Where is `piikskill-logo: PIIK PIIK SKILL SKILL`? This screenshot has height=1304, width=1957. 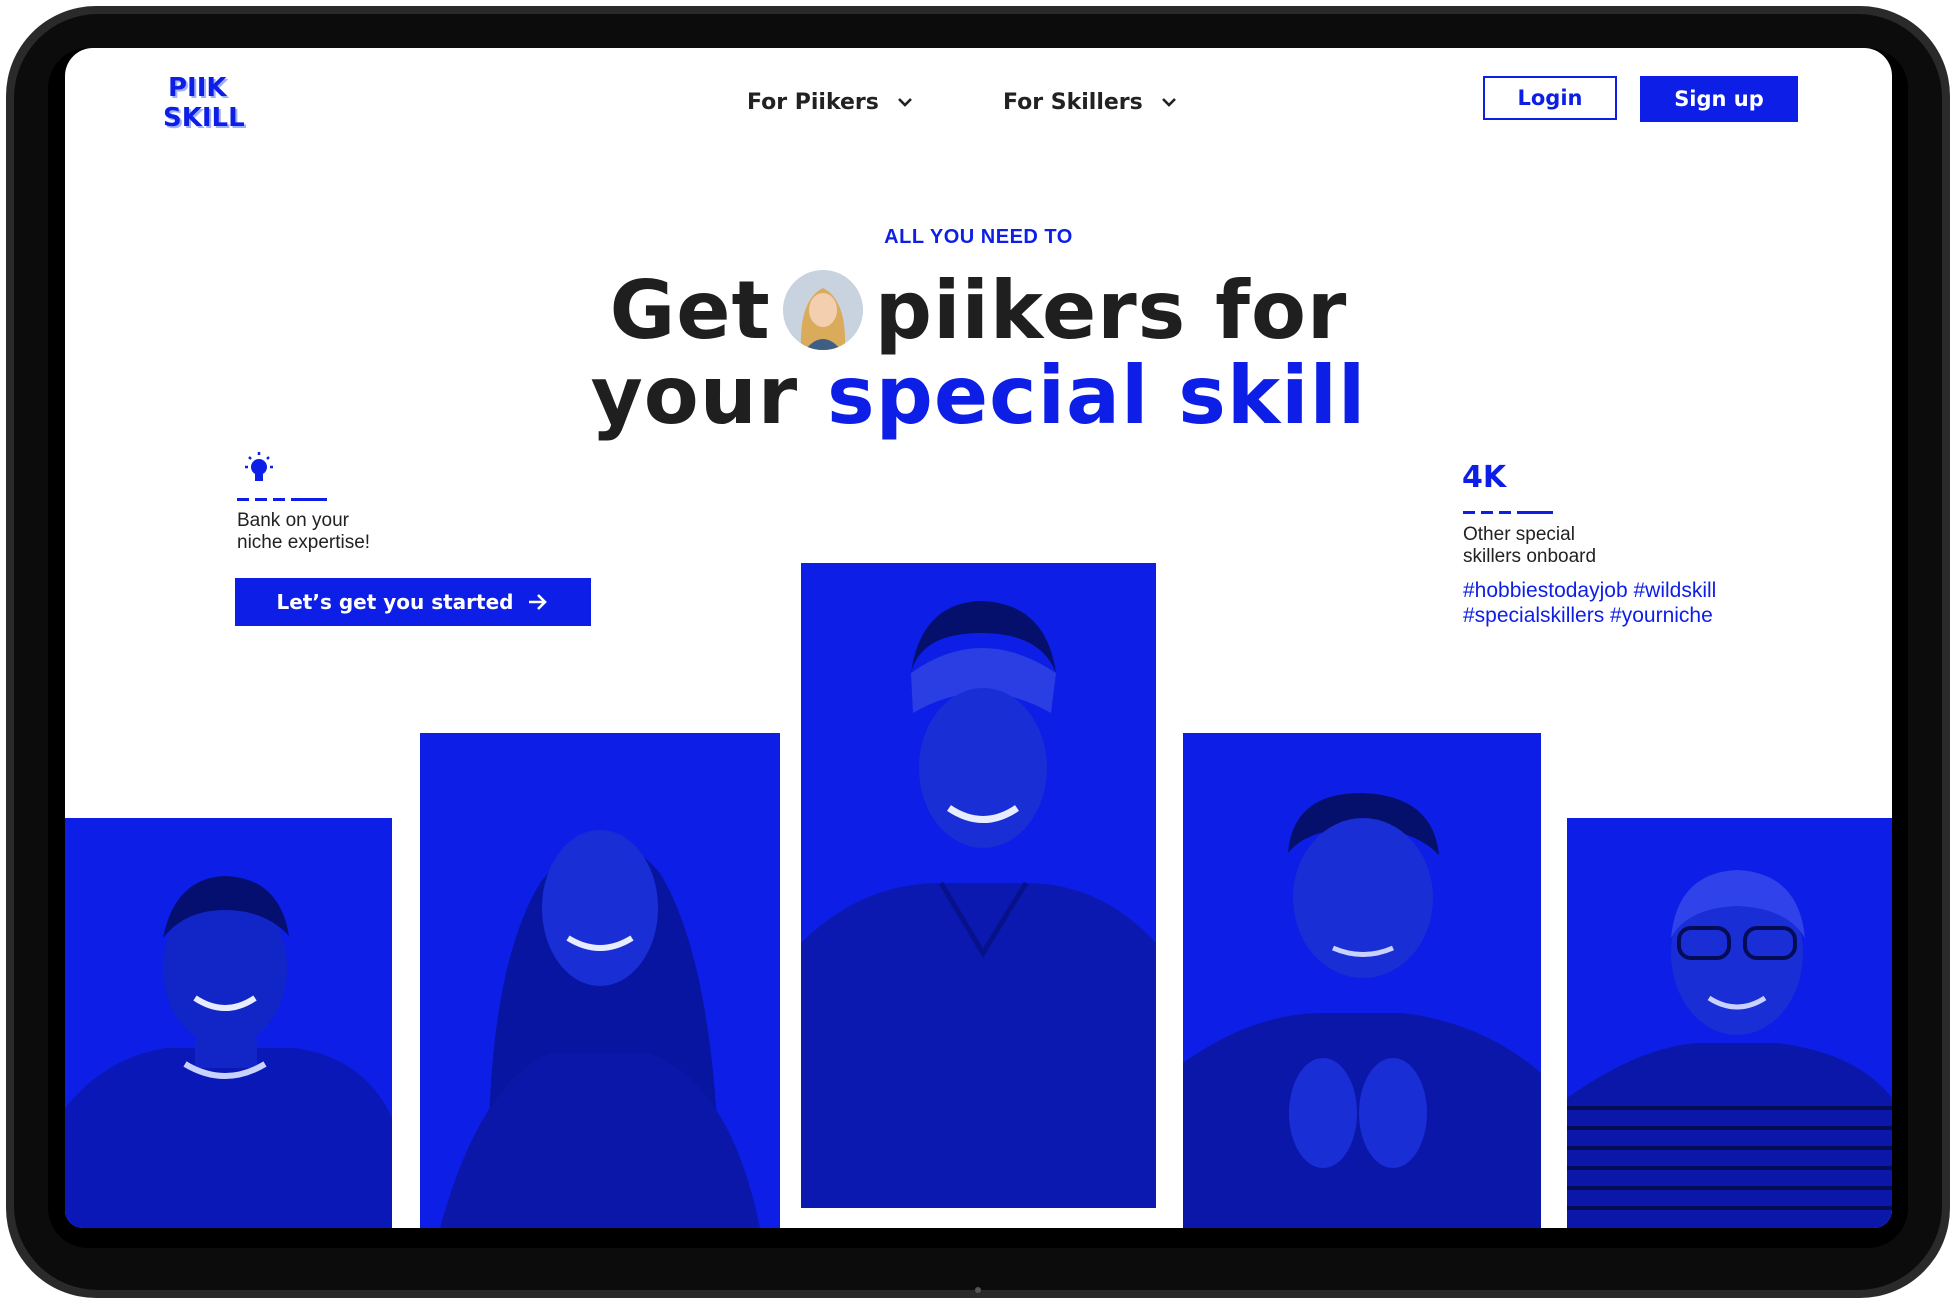 piikskill-logo: PIIK PIIK SKILL SKILL is located at coordinates (210, 101).